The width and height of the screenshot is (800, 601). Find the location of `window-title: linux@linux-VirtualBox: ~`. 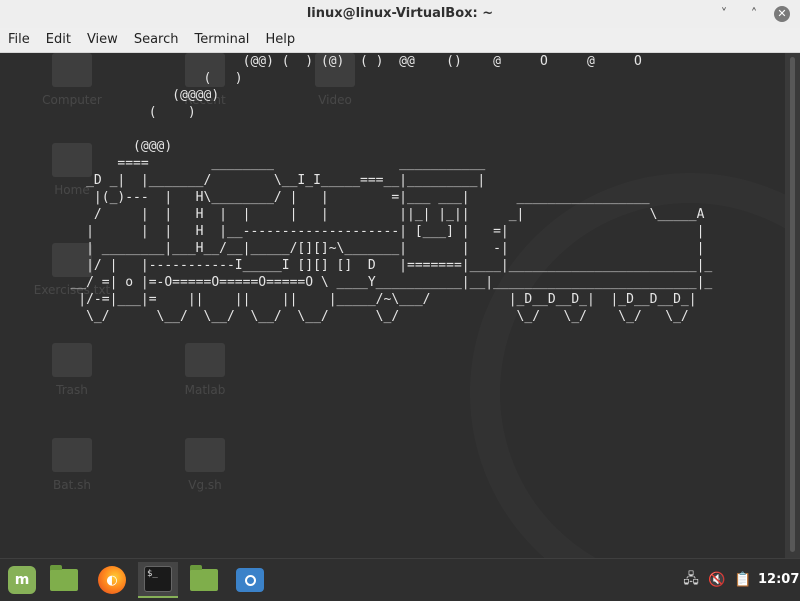

window-title: linux@linux-VirtualBox: ~ is located at coordinates (400, 13).